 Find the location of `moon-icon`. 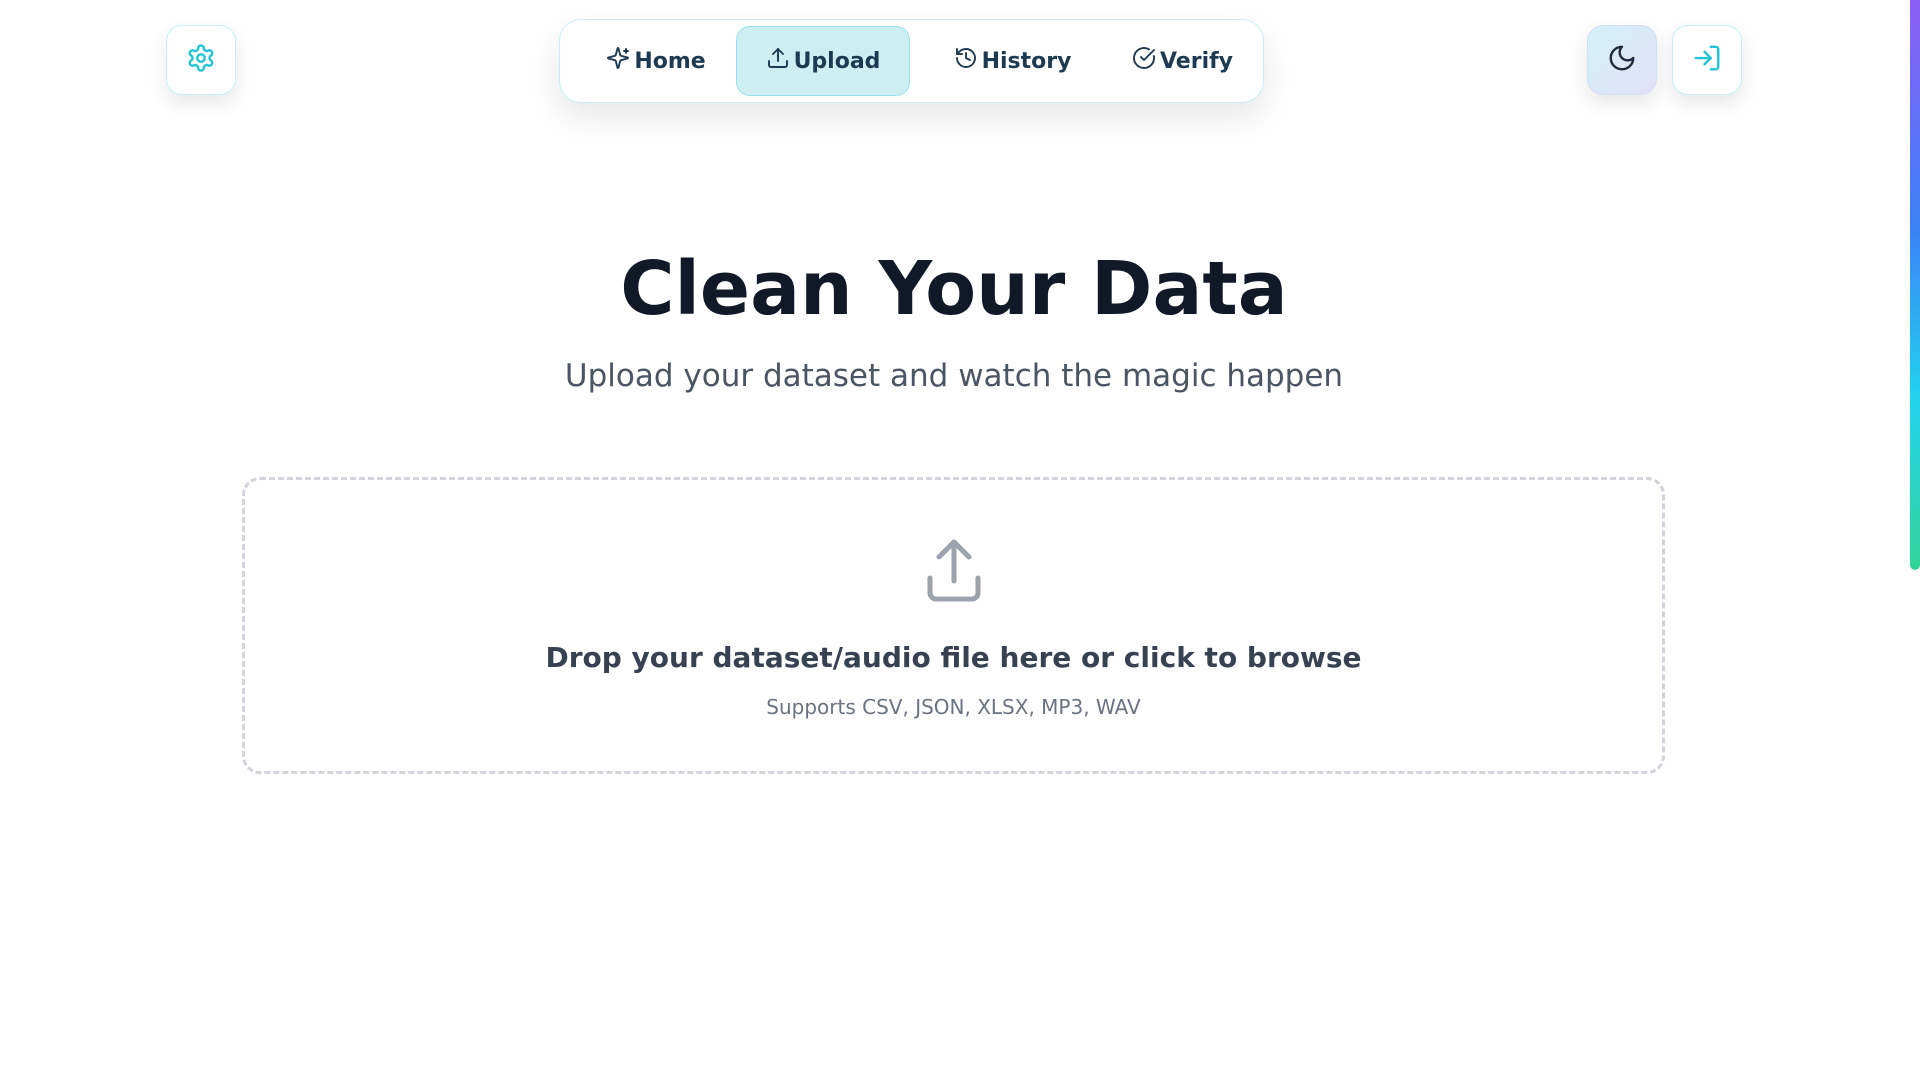

moon-icon is located at coordinates (1622, 60).